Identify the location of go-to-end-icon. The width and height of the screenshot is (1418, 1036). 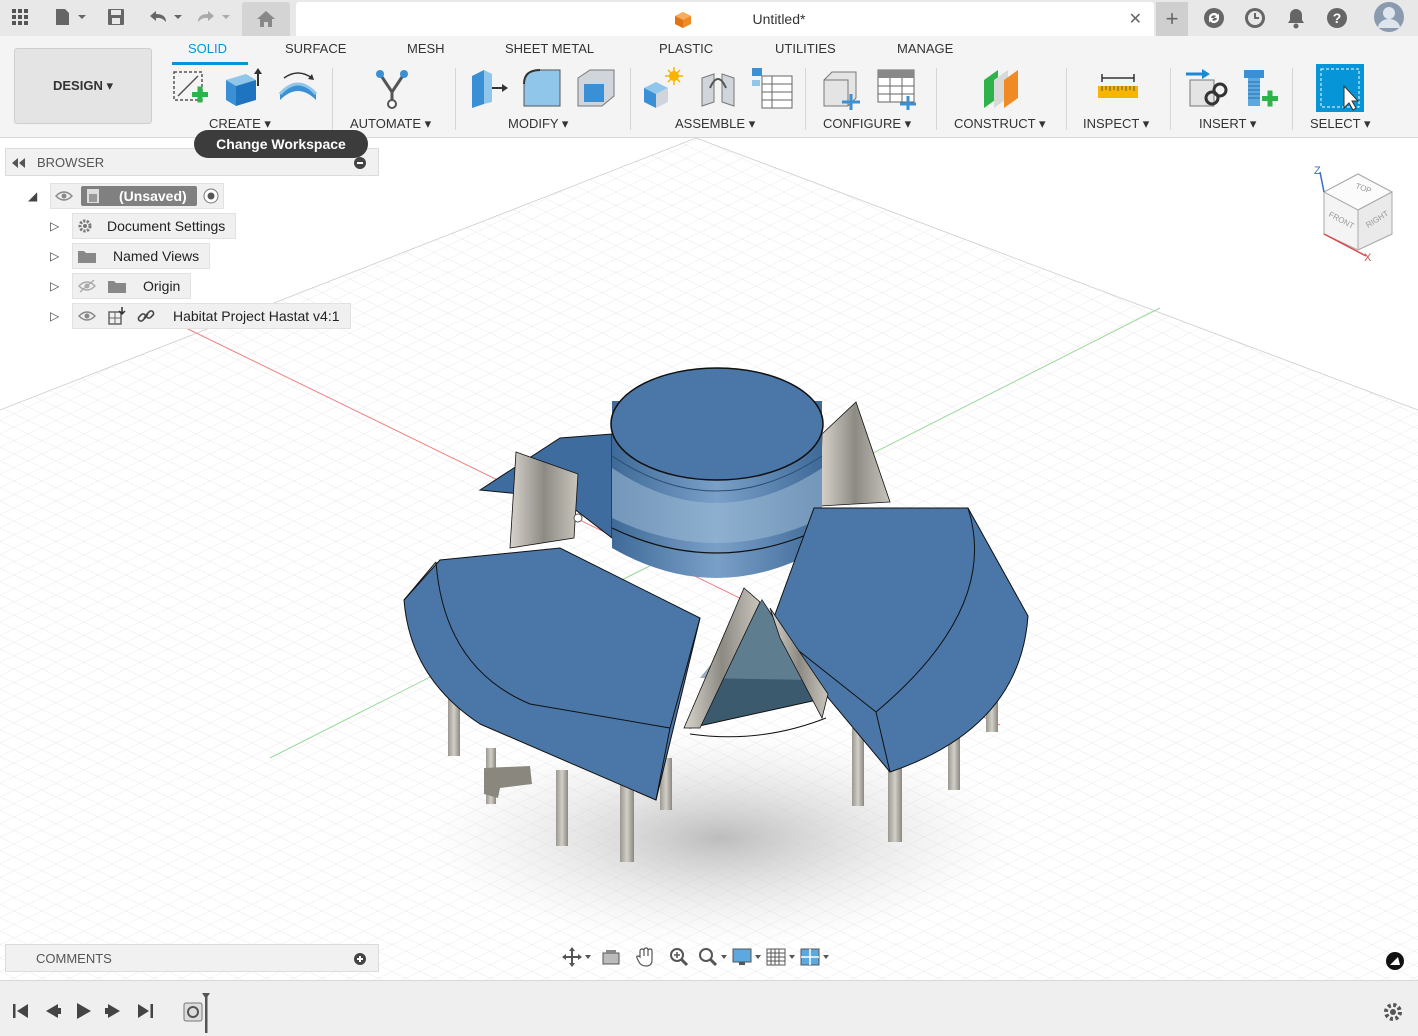
(145, 1011).